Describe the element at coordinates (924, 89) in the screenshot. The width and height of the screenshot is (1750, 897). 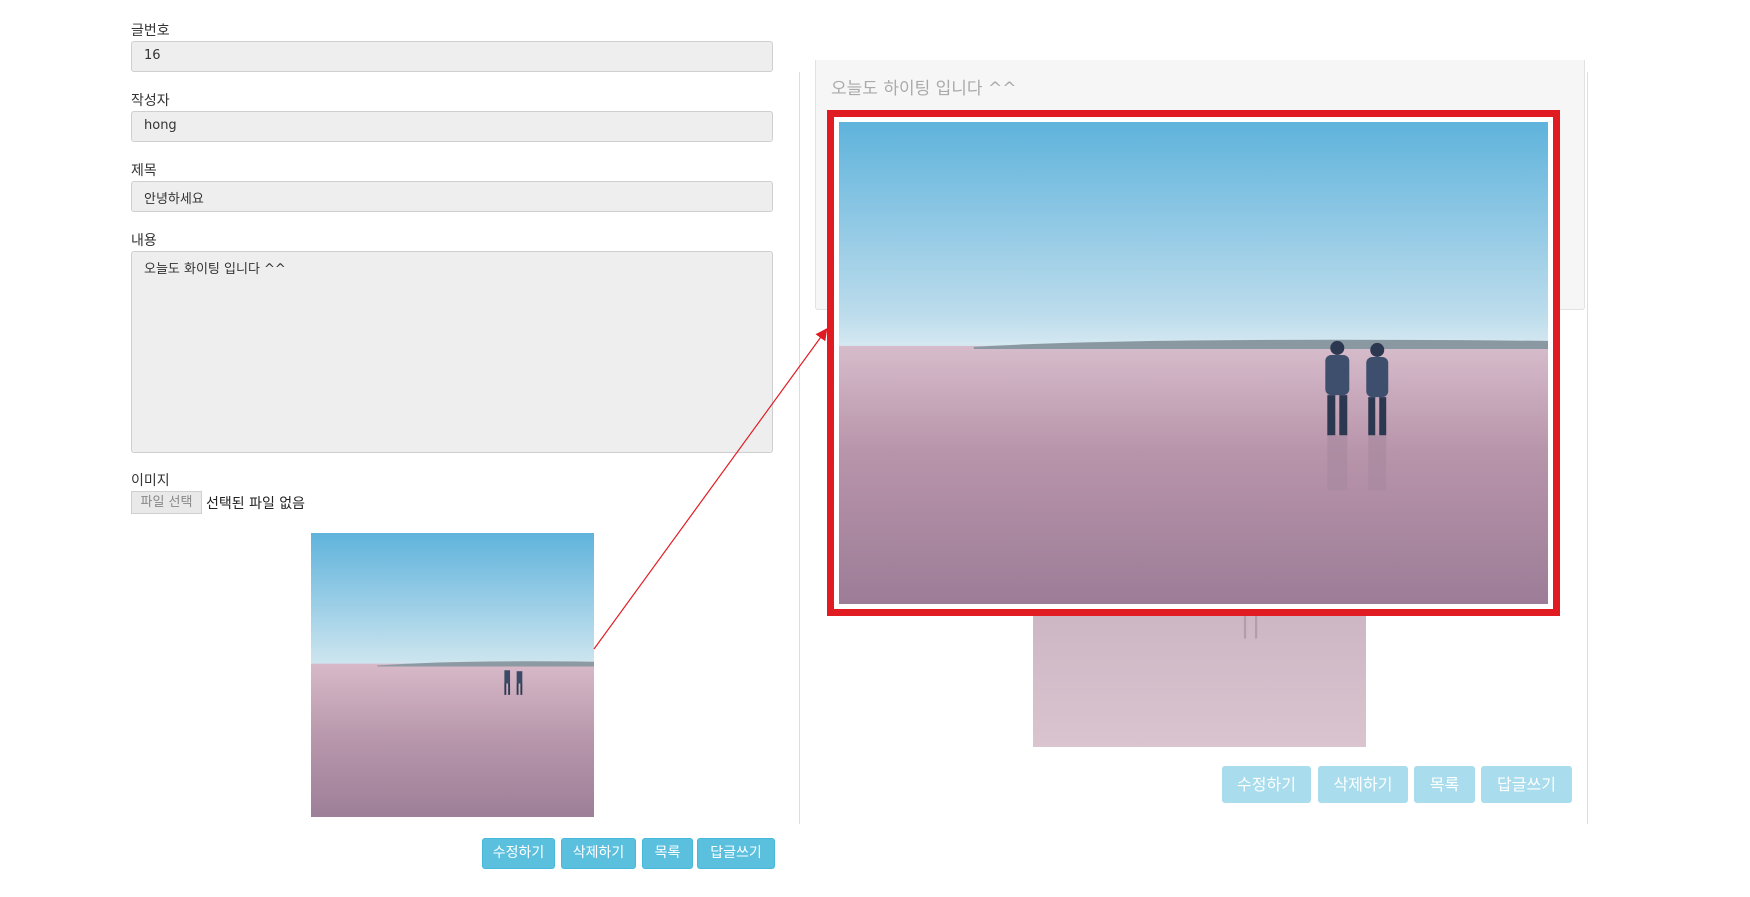
I see `zoom-content-text: 오늘도 하이팅 입니다 ^^` at that location.